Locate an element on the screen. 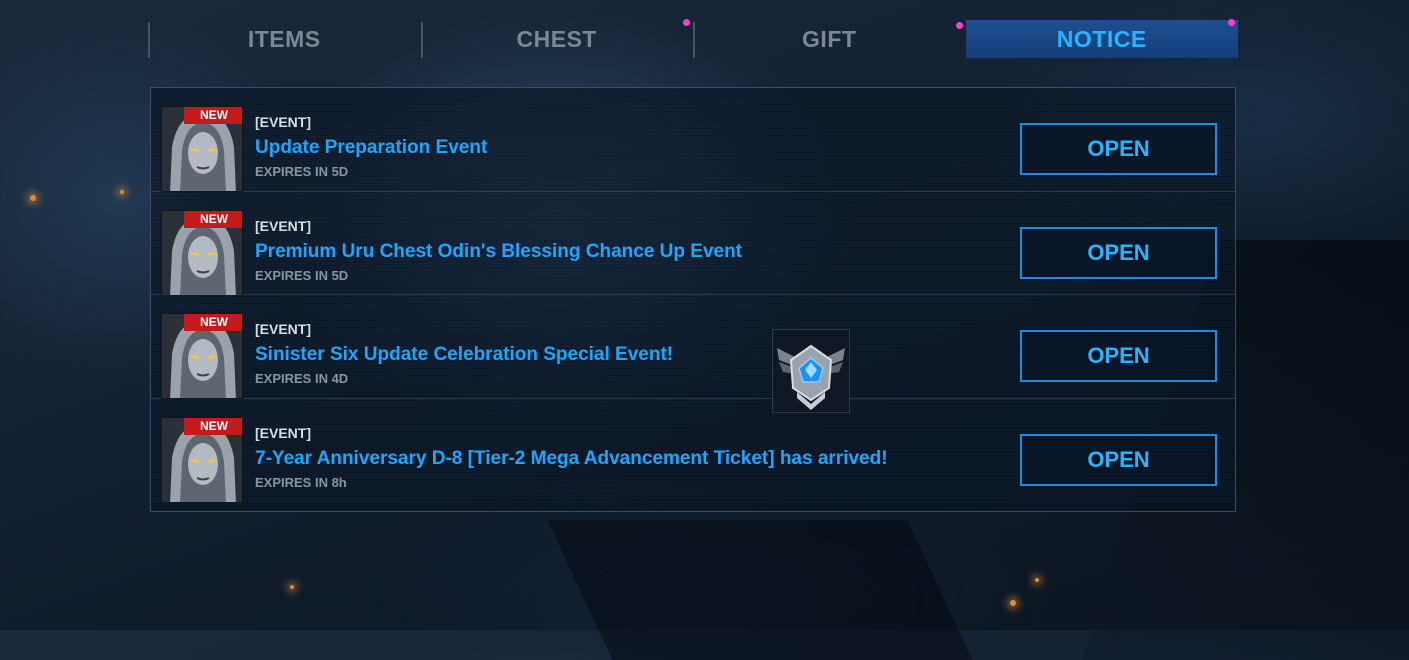 The height and width of the screenshot is (660, 1409). tab-gift-label: GIFT is located at coordinates (829, 38).